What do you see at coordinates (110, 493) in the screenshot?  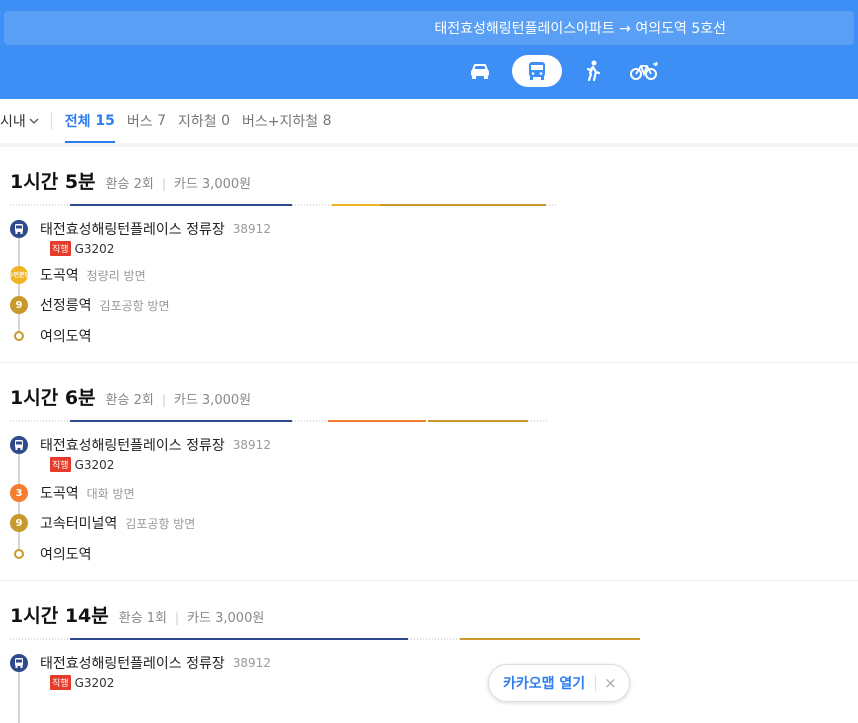 I see `stop-direction: 대화 방면` at bounding box center [110, 493].